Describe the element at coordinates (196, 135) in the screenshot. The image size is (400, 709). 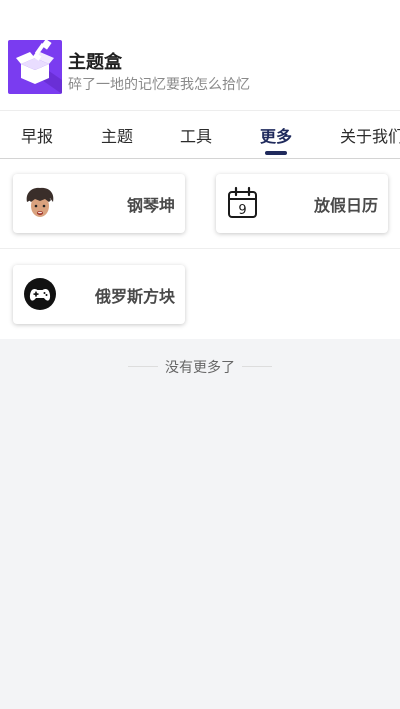
I see `tab-tools: 工具` at that location.